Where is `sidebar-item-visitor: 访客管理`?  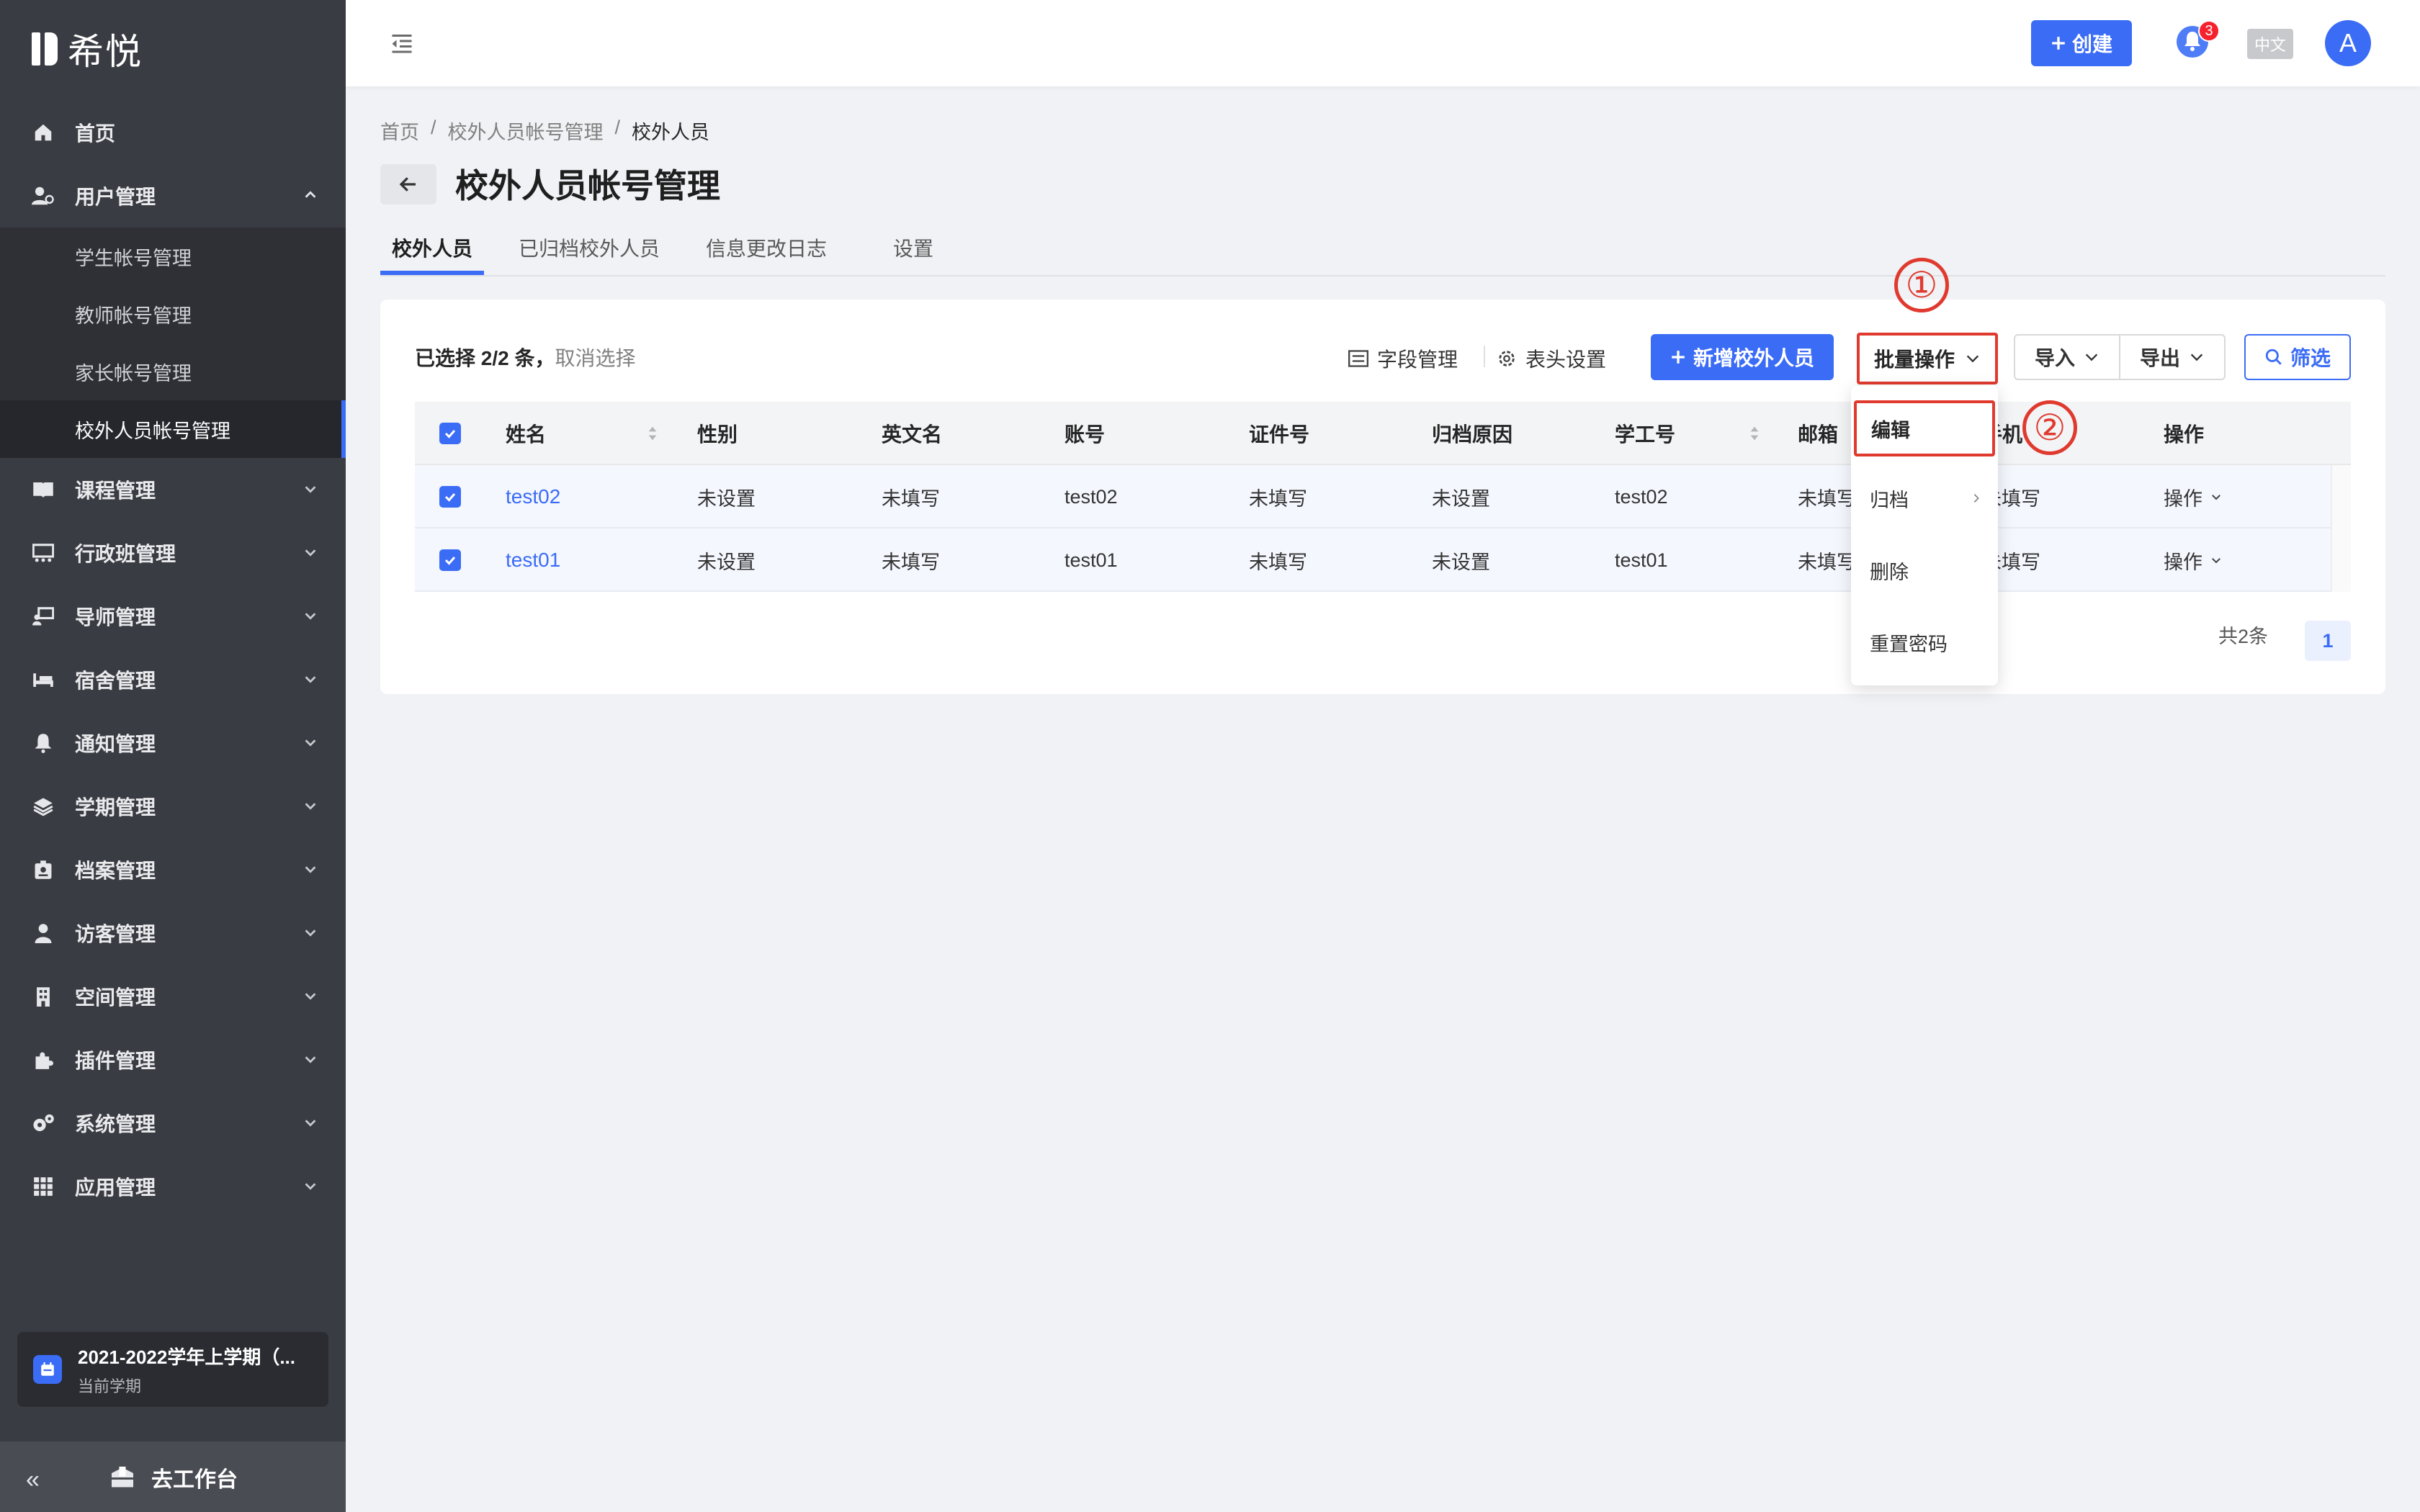
sidebar-item-visitor: 访客管理 is located at coordinates (173, 933).